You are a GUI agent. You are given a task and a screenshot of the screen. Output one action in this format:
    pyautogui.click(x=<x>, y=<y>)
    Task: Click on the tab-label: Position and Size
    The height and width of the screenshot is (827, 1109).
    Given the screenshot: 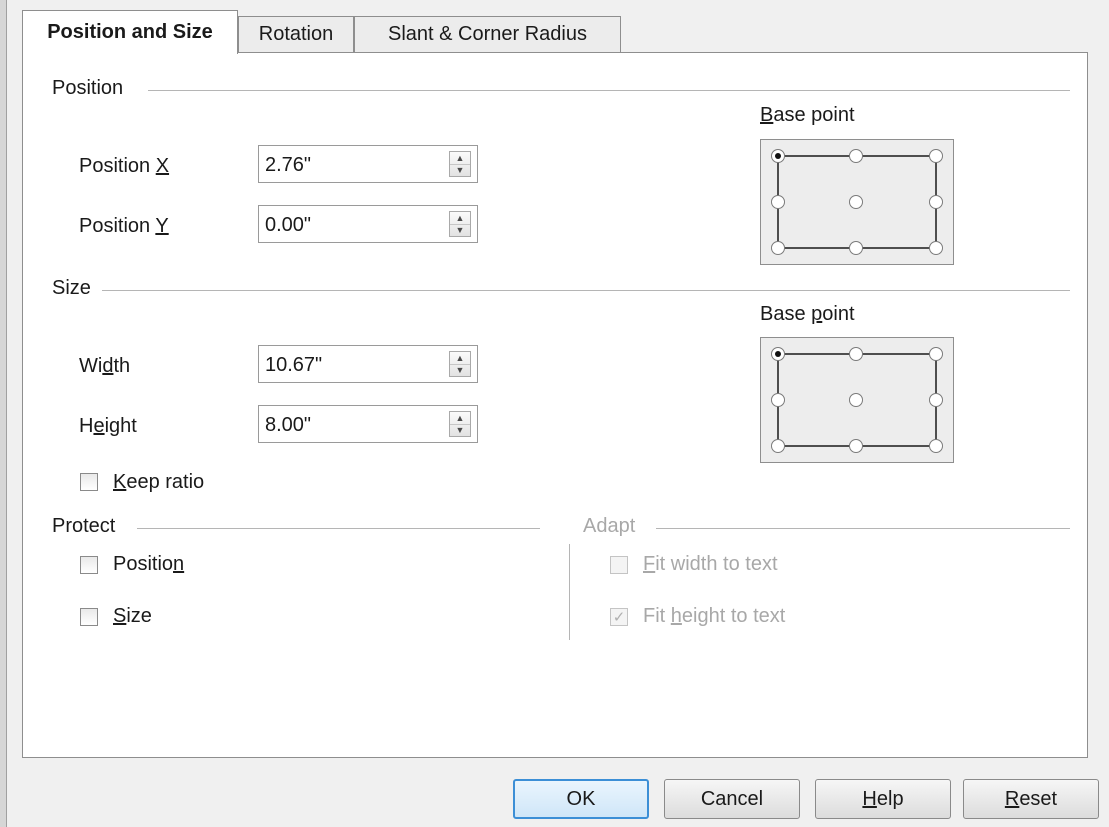 What is the action you would take?
    pyautogui.click(x=130, y=32)
    